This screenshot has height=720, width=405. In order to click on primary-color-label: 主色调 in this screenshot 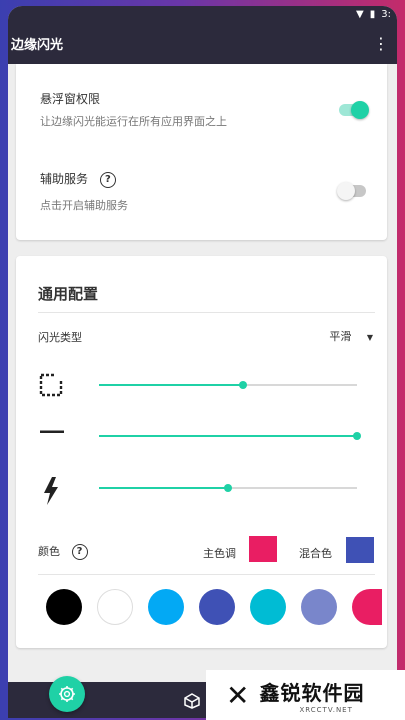, I will do `click(219, 553)`.